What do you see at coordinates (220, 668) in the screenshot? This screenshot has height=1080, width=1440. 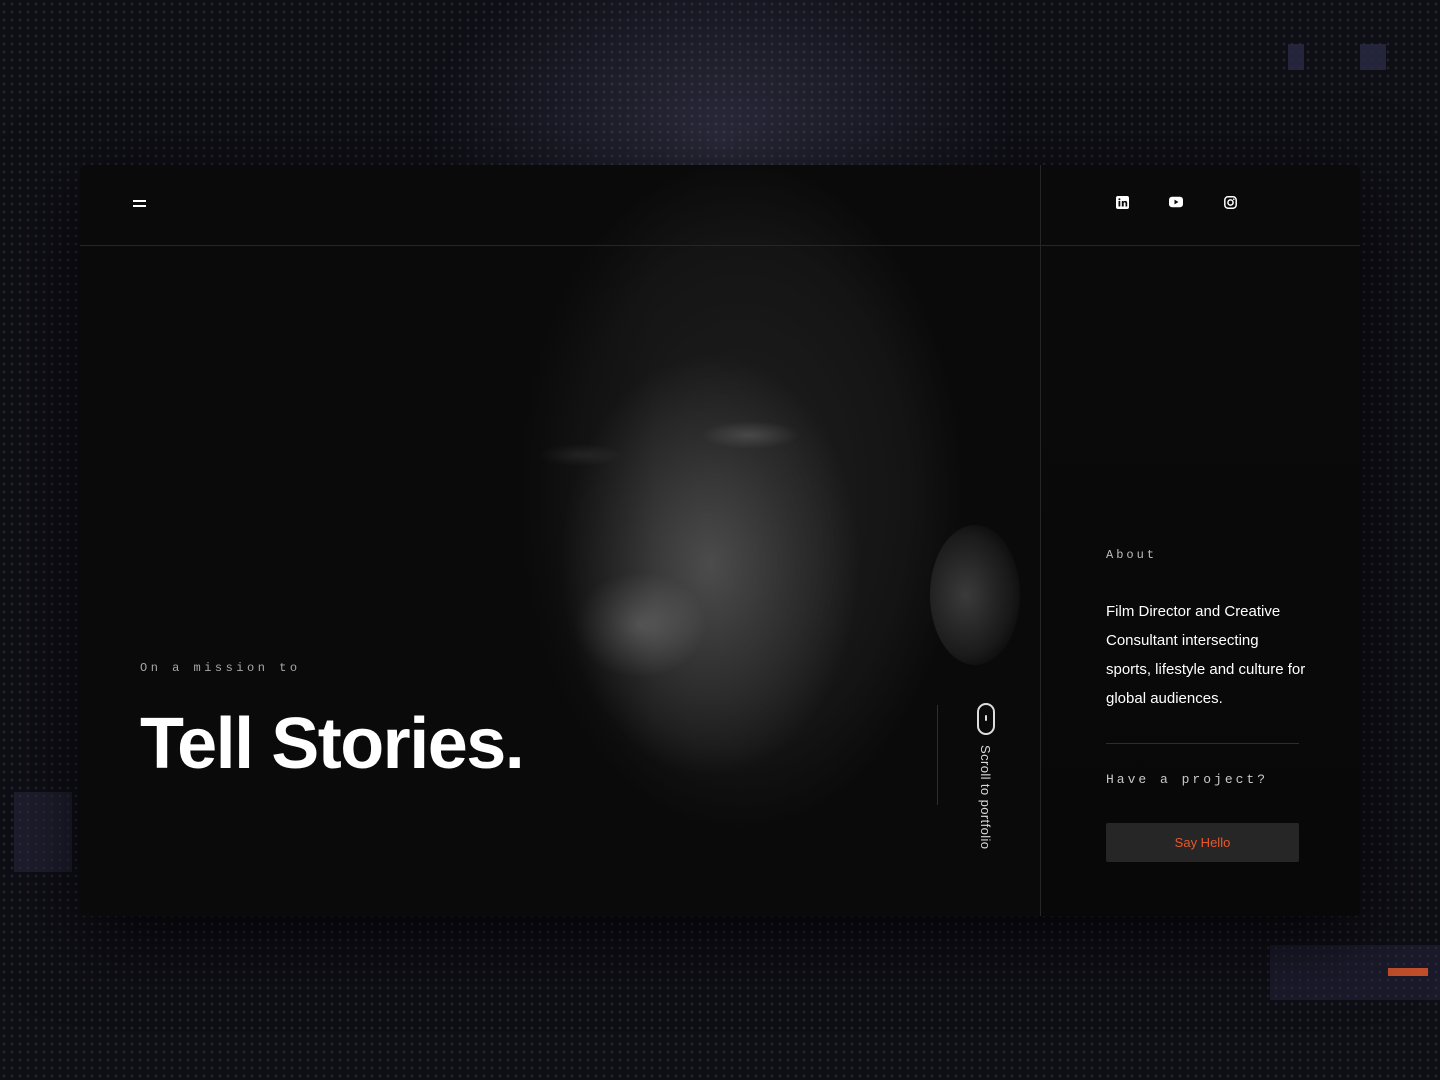 I see `hero-eyebrow: On a mission to` at bounding box center [220, 668].